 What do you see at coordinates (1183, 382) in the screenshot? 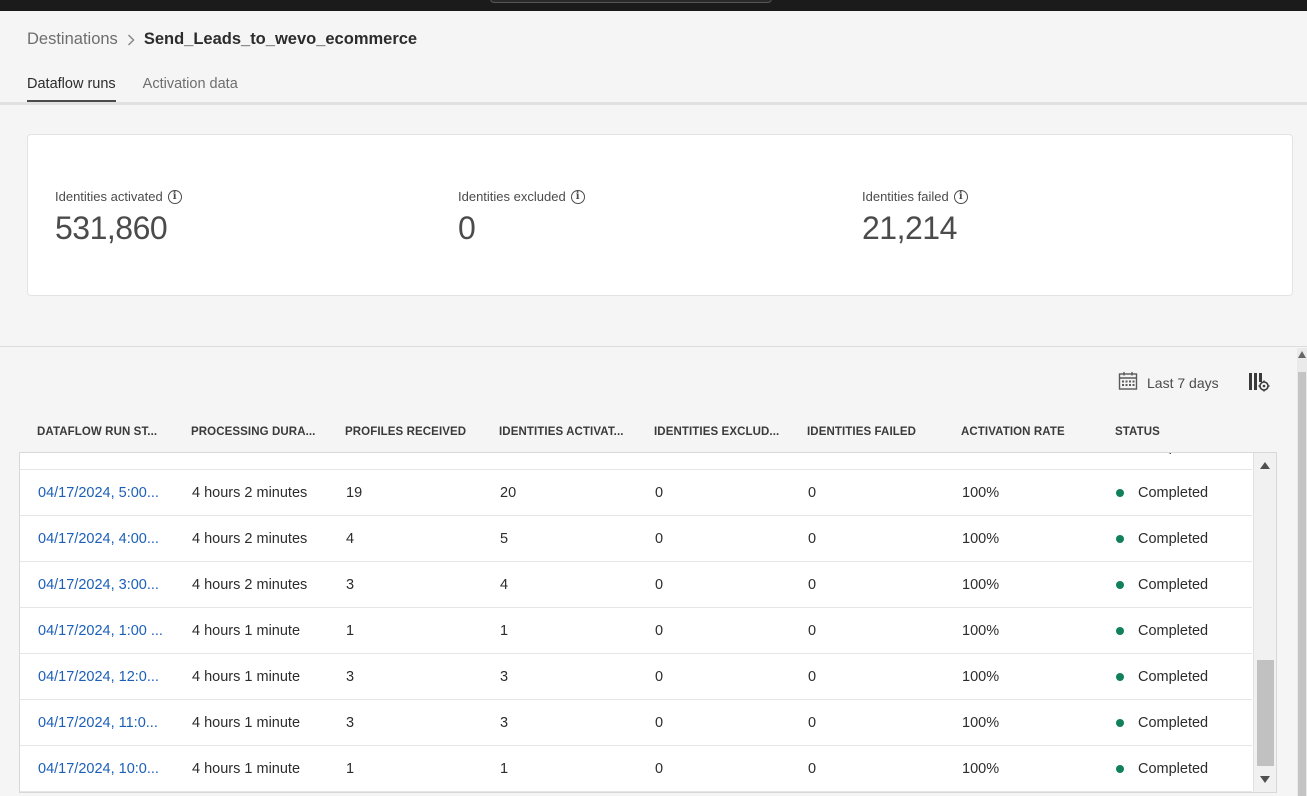
I see `date-filter-label: Last 7 days` at bounding box center [1183, 382].